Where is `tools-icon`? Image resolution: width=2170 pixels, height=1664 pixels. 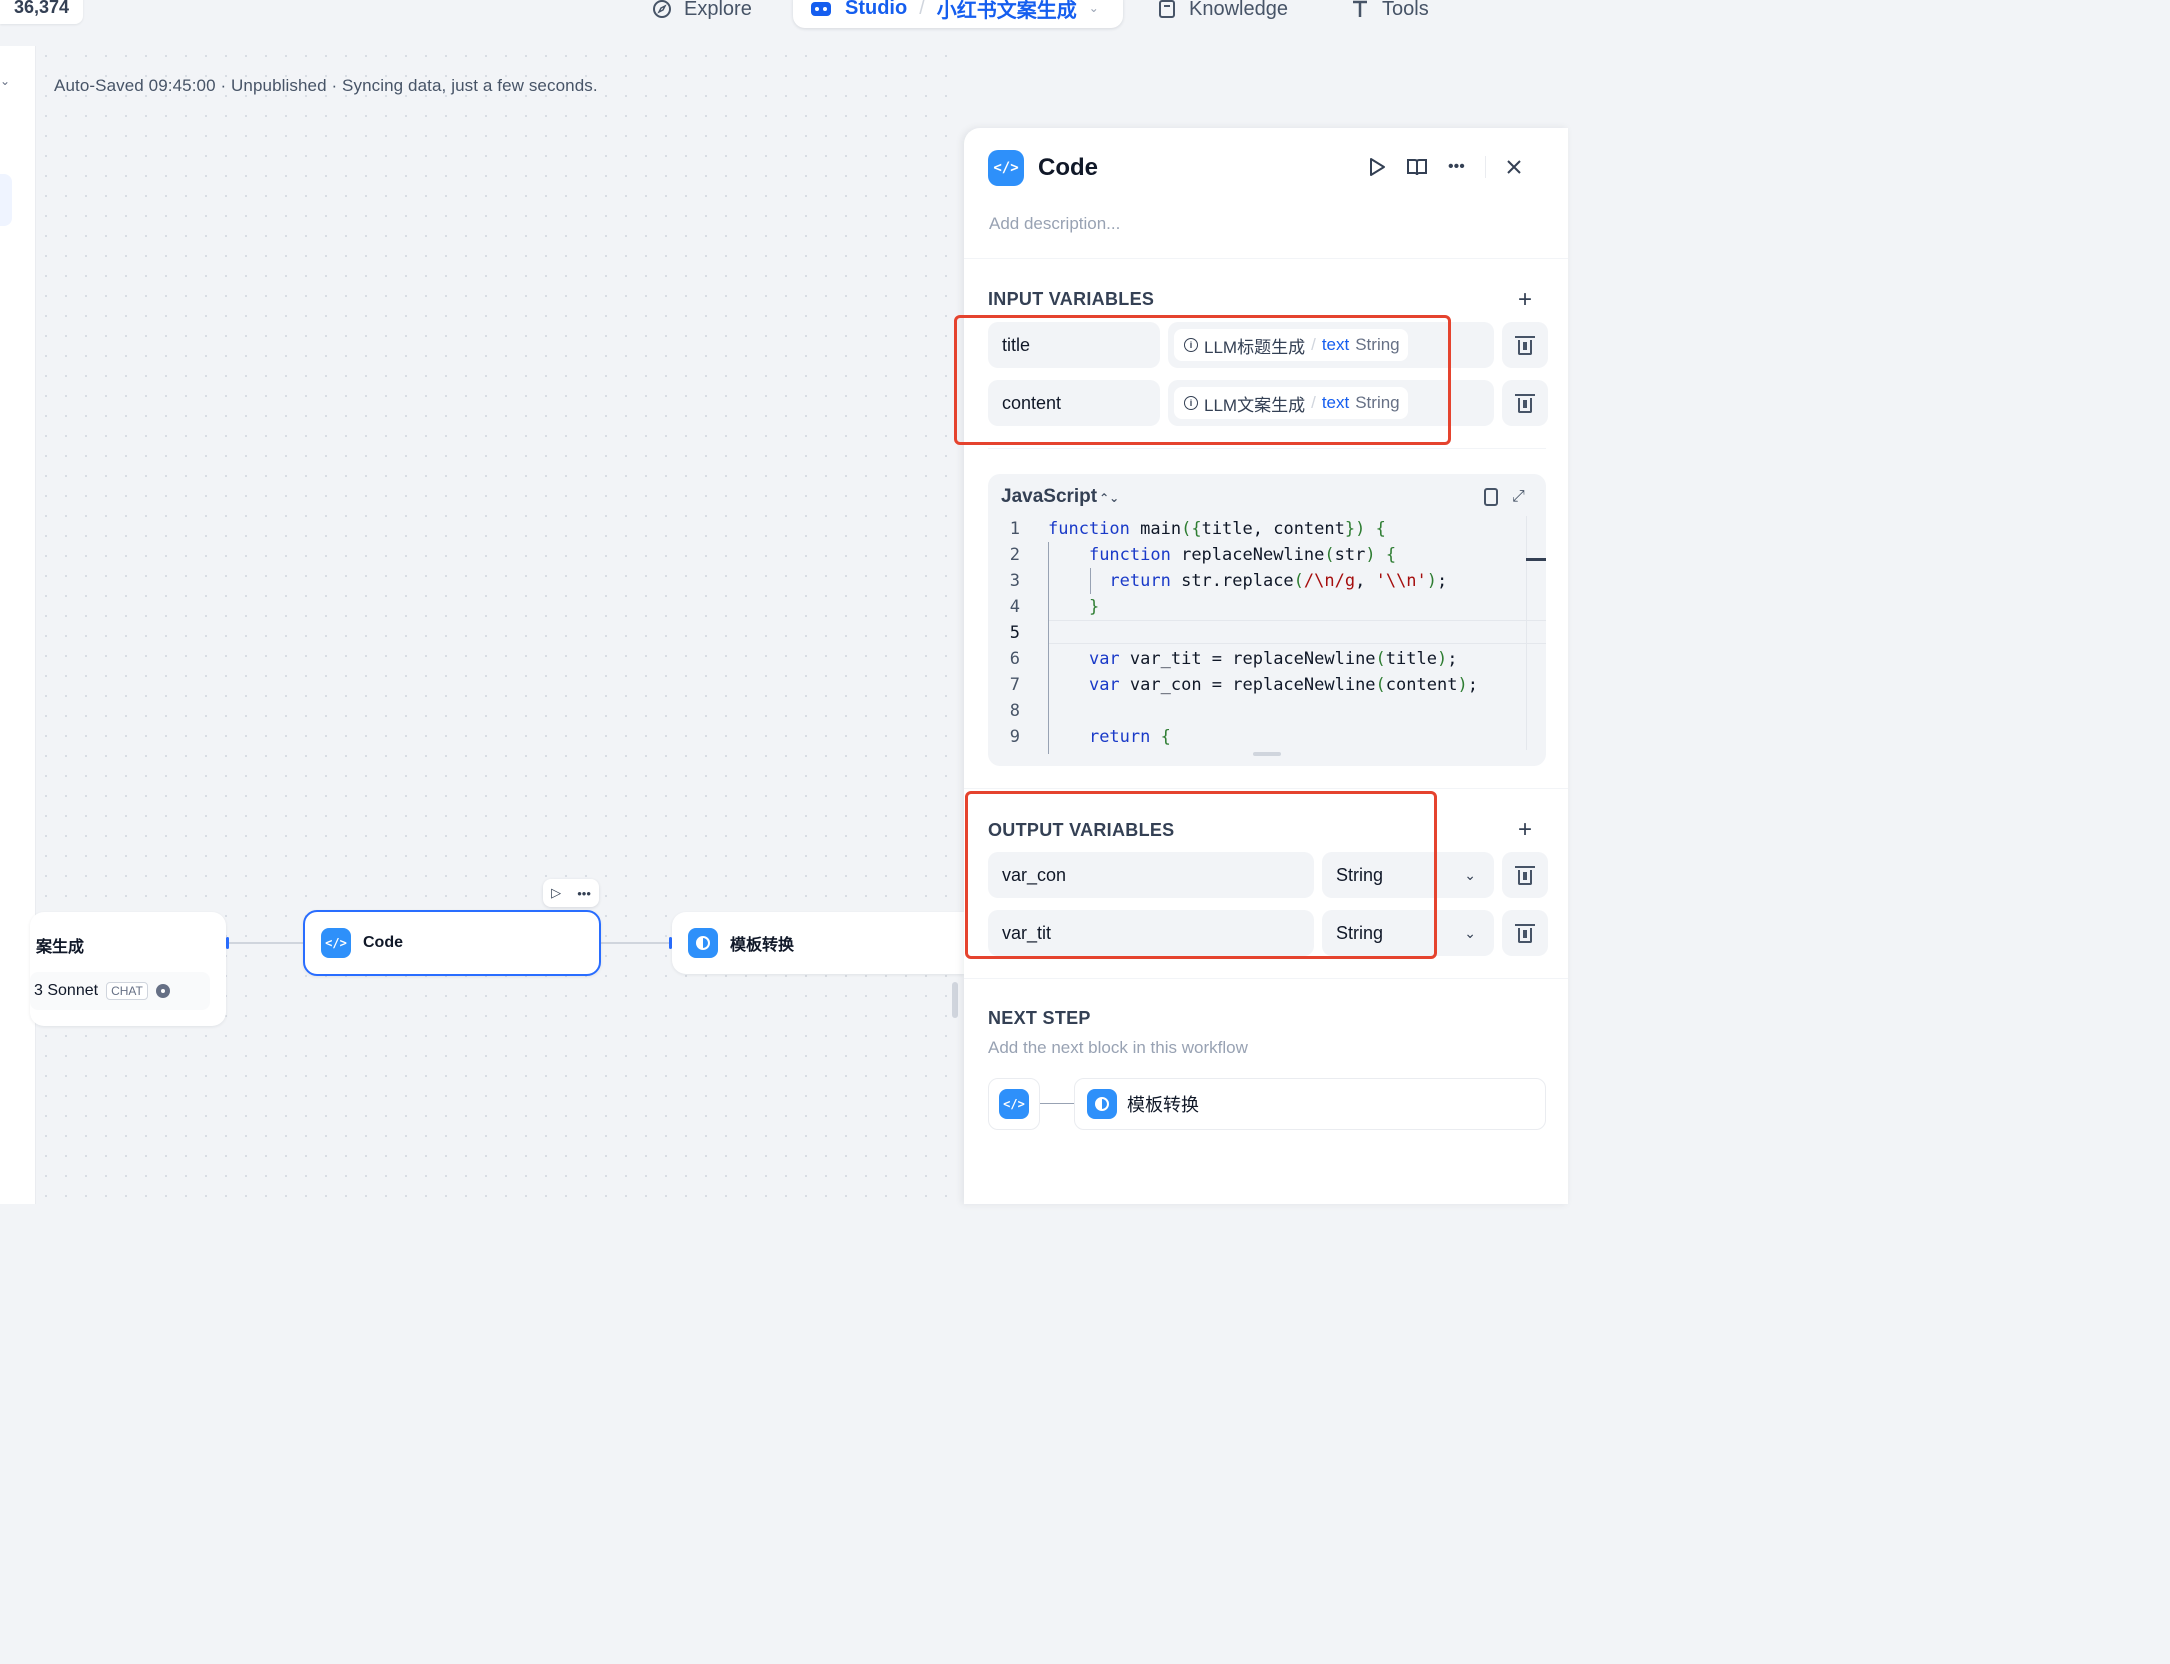
tools-icon is located at coordinates (1360, 8).